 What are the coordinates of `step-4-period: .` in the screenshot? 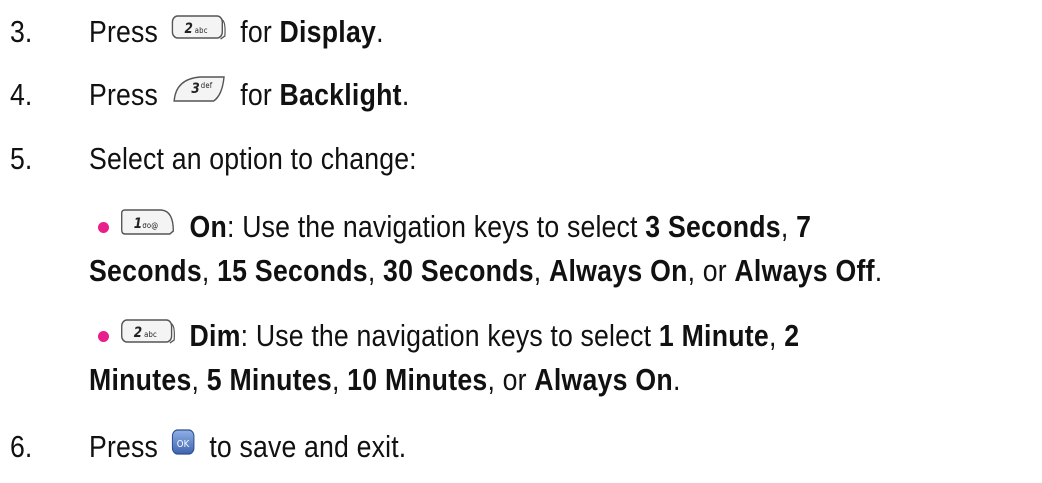 It's located at (405, 95).